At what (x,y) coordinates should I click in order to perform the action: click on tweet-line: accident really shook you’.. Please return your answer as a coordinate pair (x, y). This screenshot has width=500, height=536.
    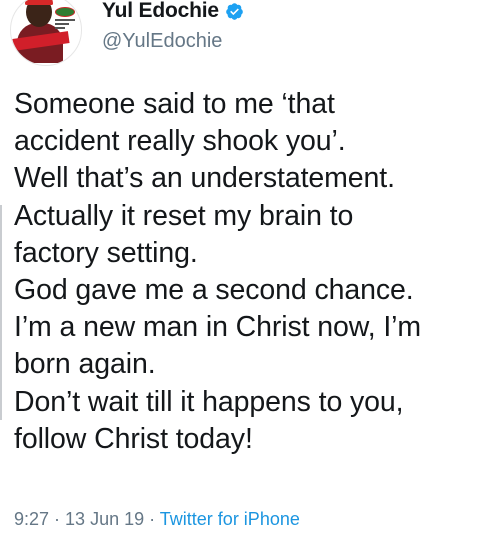
    Looking at the image, I should click on (180, 141).